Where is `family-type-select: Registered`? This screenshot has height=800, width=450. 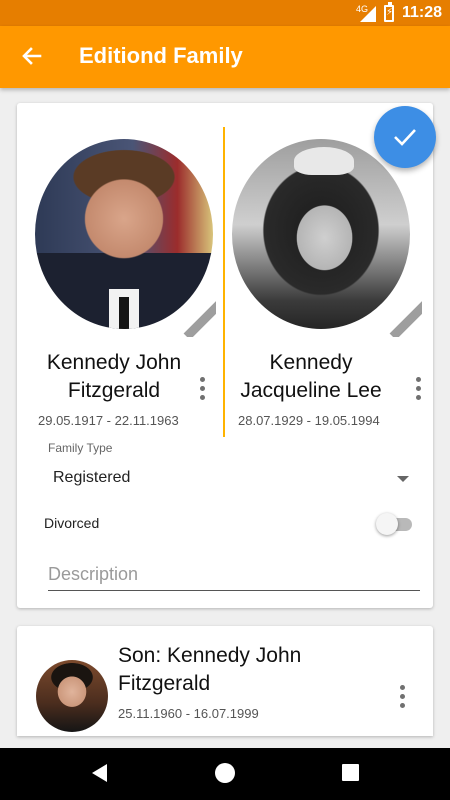
family-type-select: Registered is located at coordinates (230, 478).